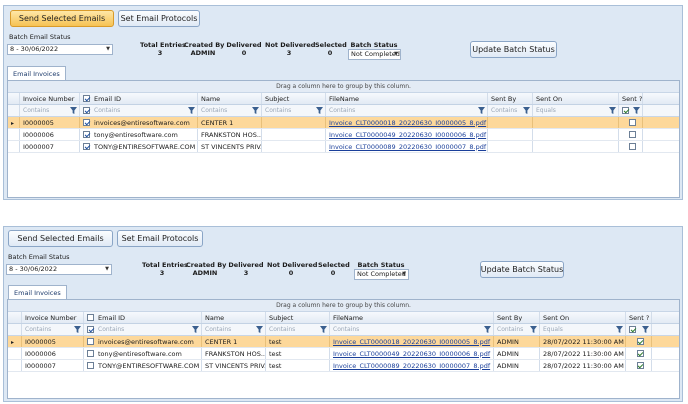 The image size is (688, 404). I want to click on cell-name: CENTER 1, so click(234, 341).